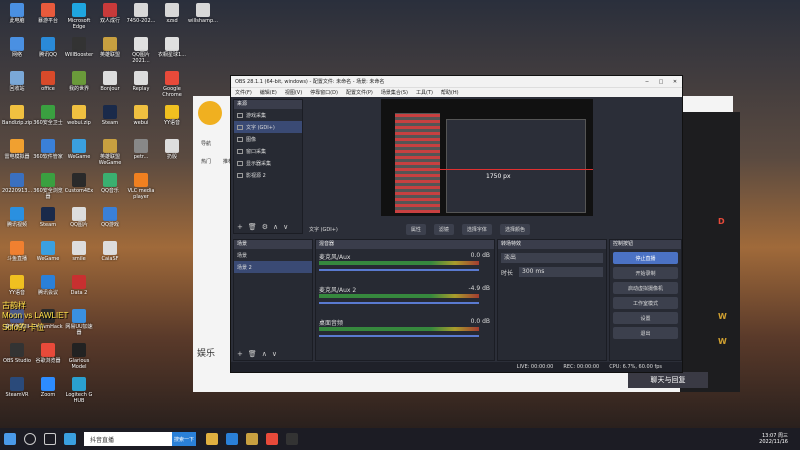 Image resolution: width=800 pixels, height=450 pixels. Describe the element at coordinates (645, 258) in the screenshot. I see `stop-streaming-button: 停止直播` at that location.